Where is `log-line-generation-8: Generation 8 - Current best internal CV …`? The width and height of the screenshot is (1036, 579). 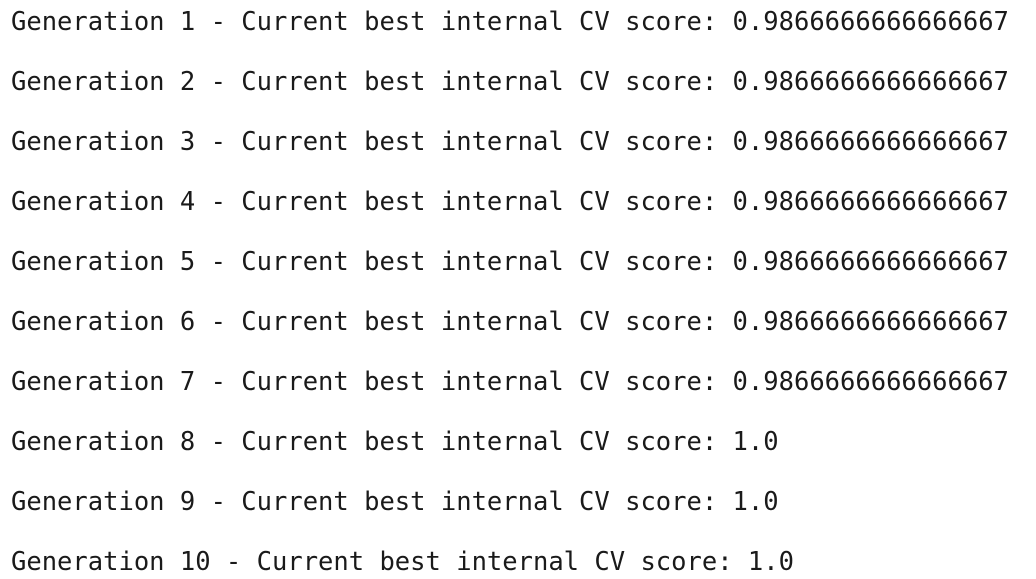 log-line-generation-8: Generation 8 - Current best internal CV … is located at coordinates (395, 442).